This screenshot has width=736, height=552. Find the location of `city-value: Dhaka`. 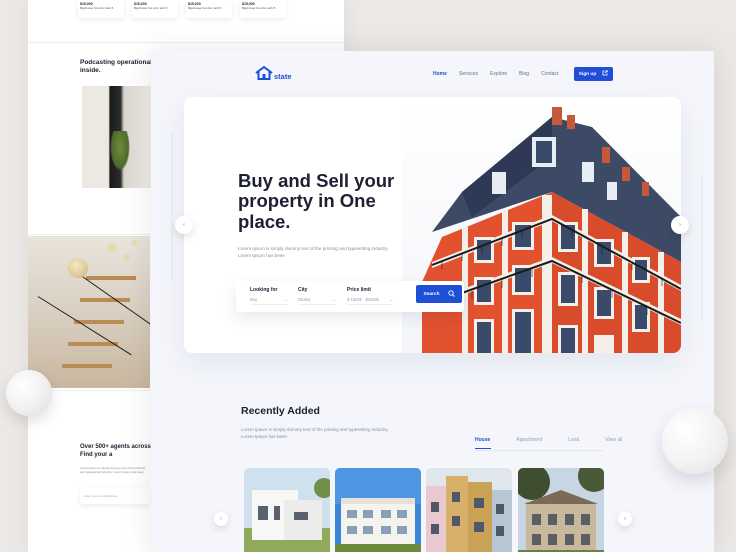

city-value: Dhaka is located at coordinates (304, 299).